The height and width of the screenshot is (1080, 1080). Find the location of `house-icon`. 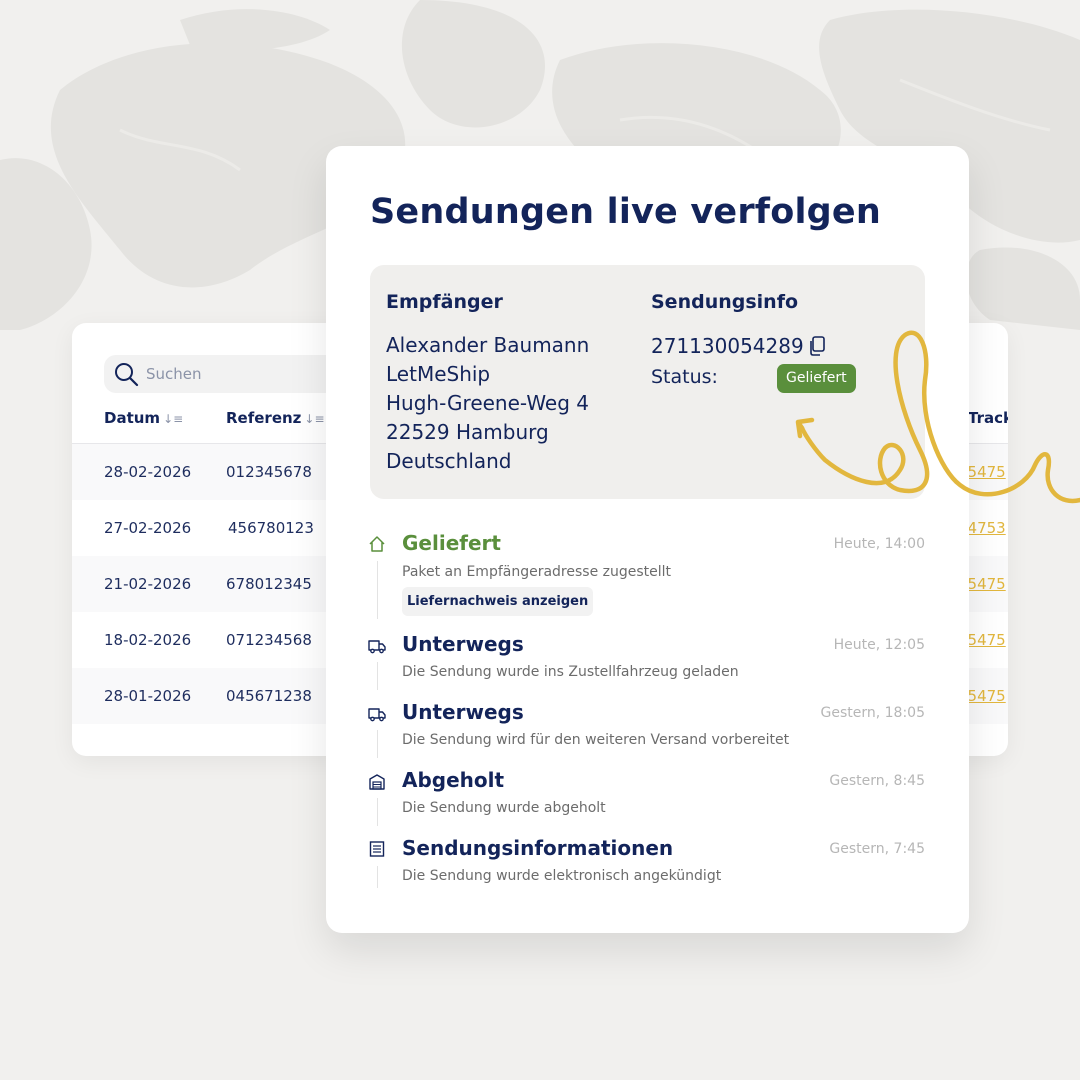

house-icon is located at coordinates (377, 544).